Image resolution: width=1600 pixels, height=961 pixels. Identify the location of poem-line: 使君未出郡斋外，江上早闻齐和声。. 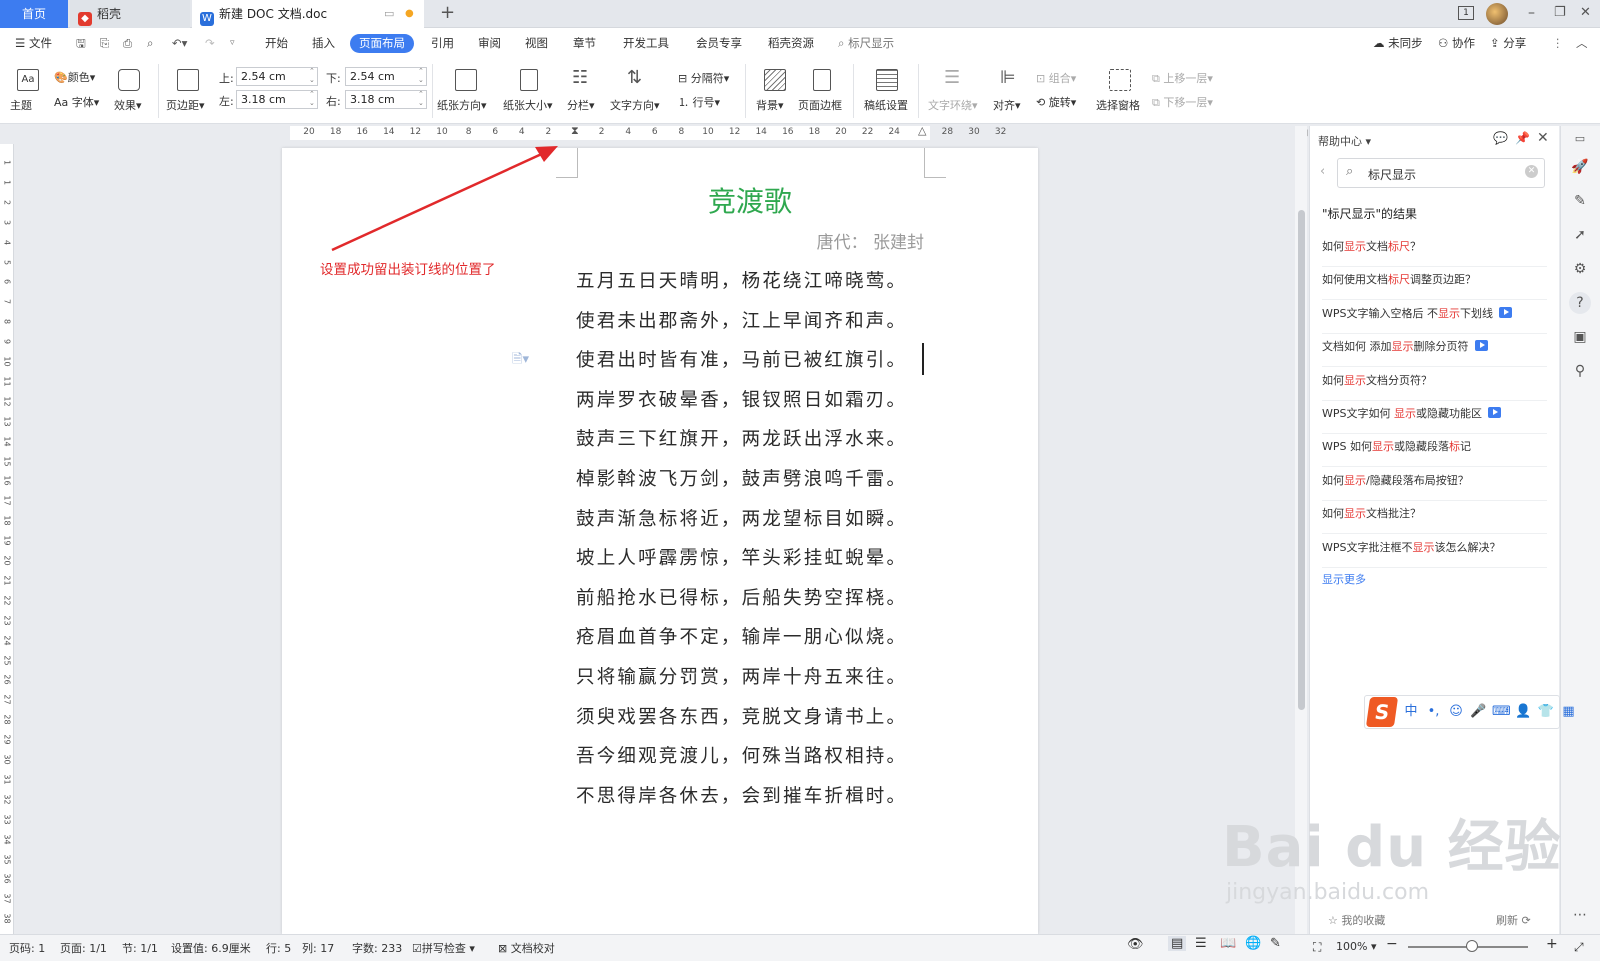
(741, 320).